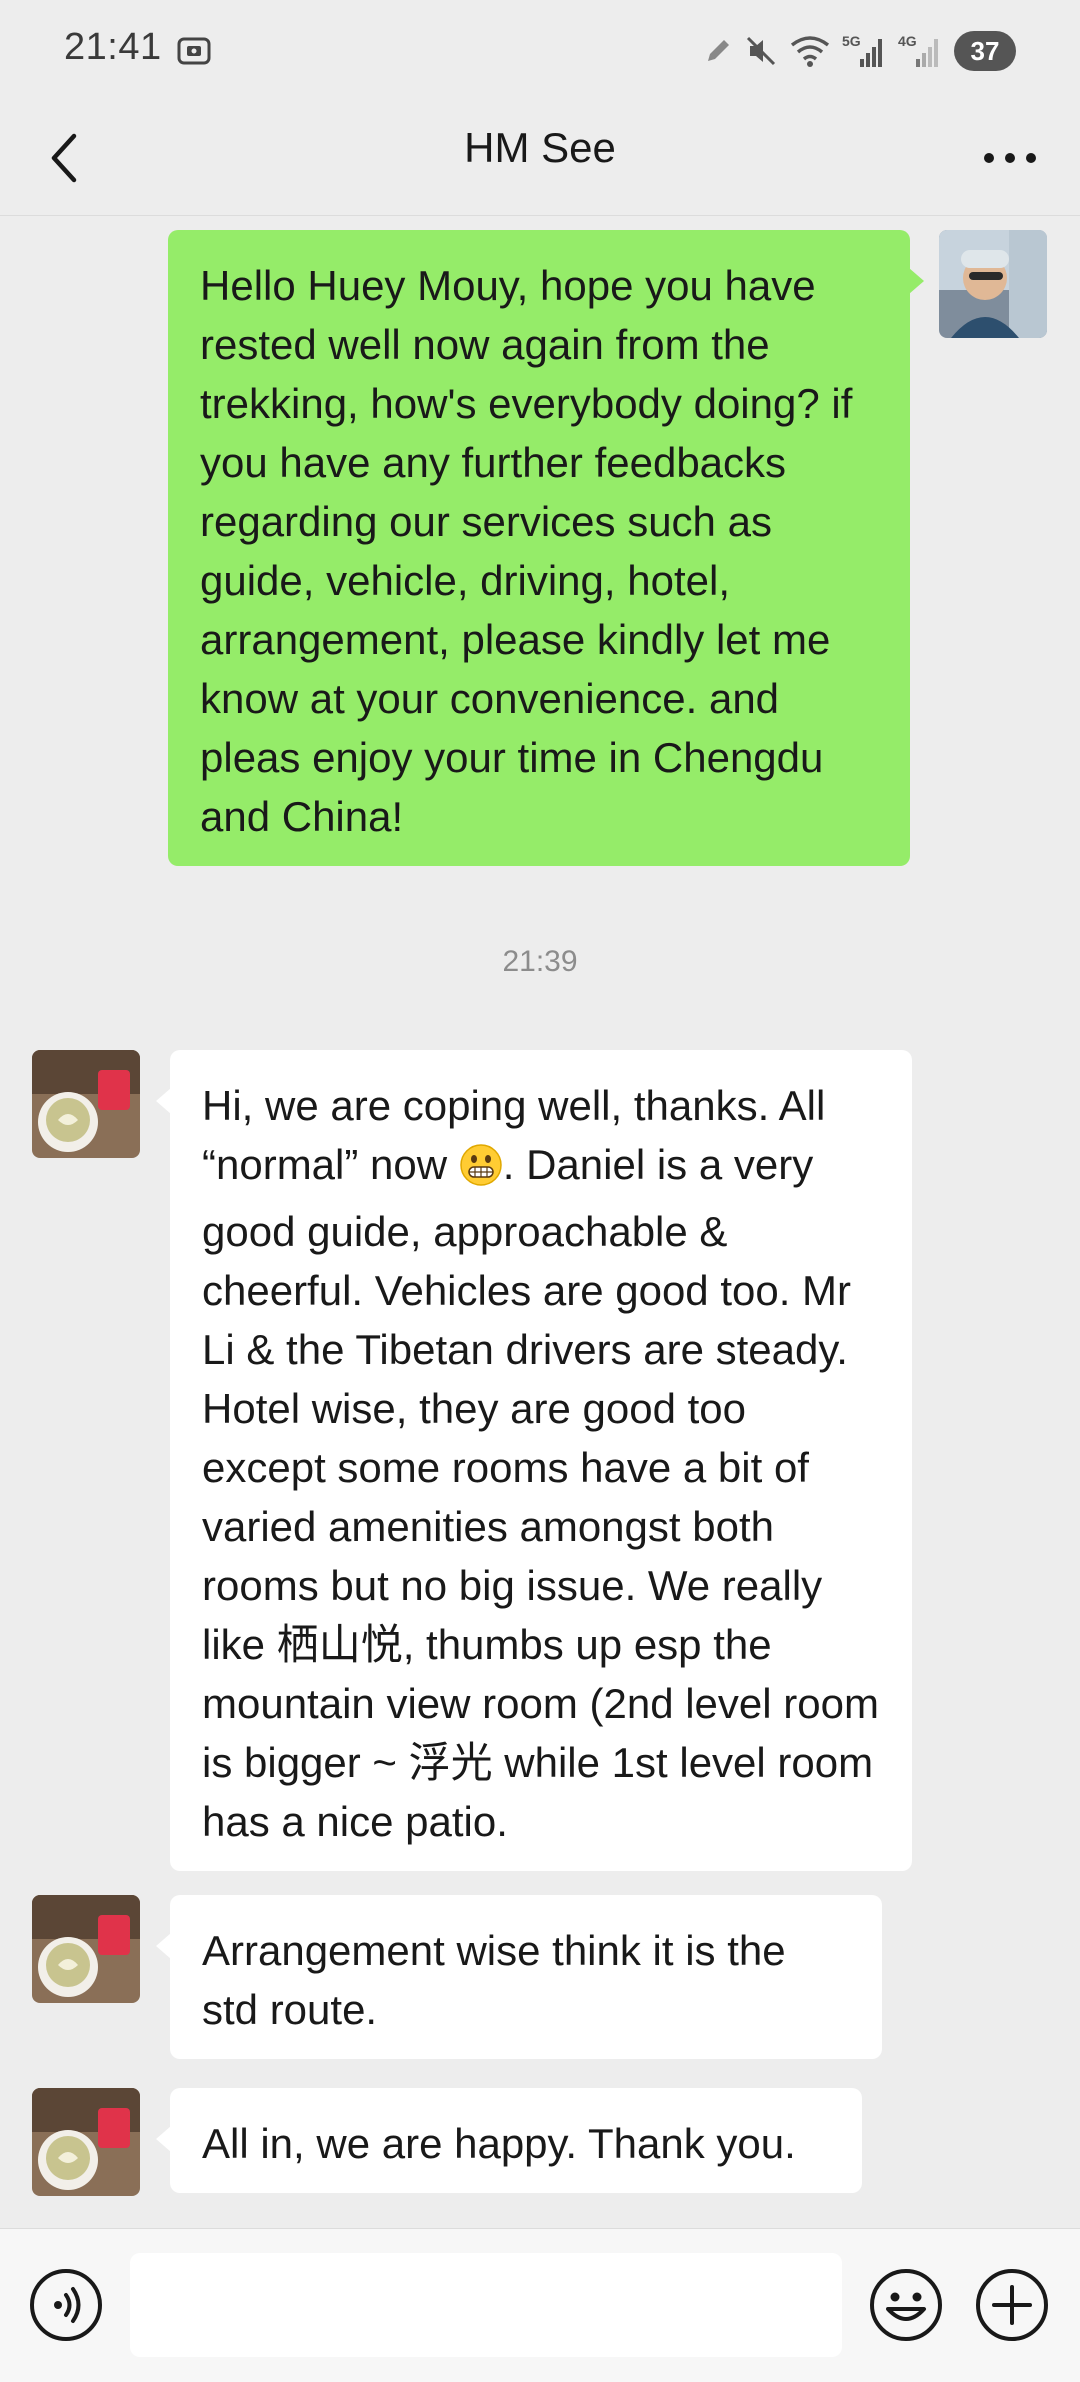 The image size is (1080, 2382). I want to click on status-icons: 5G 4G 37, so click(859, 51).